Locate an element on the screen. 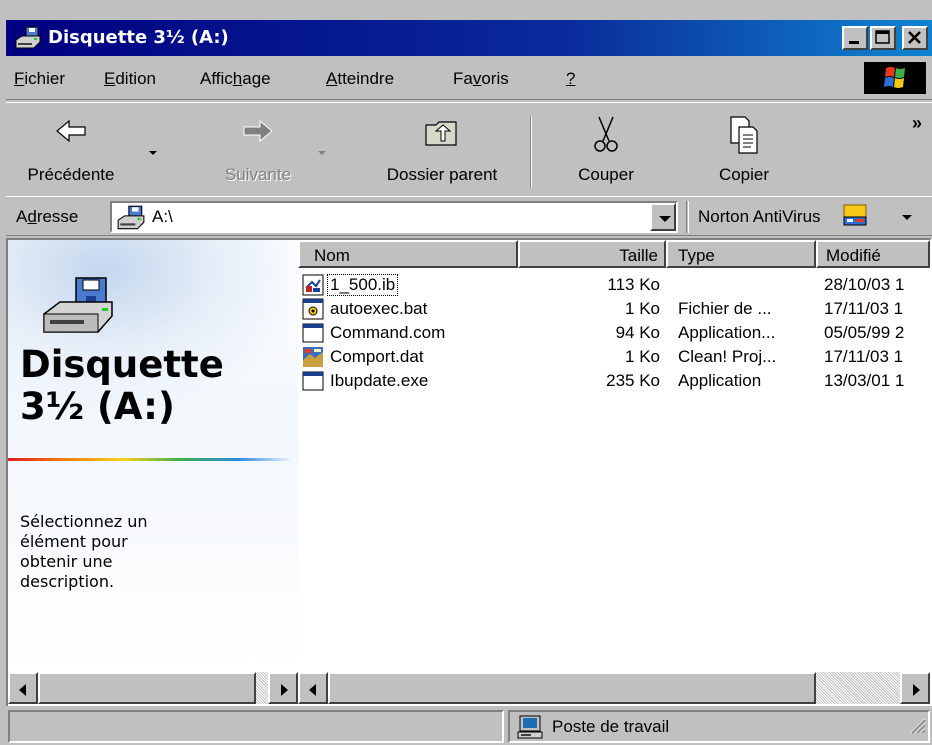  forward-button: Suivante is located at coordinates (258, 150).